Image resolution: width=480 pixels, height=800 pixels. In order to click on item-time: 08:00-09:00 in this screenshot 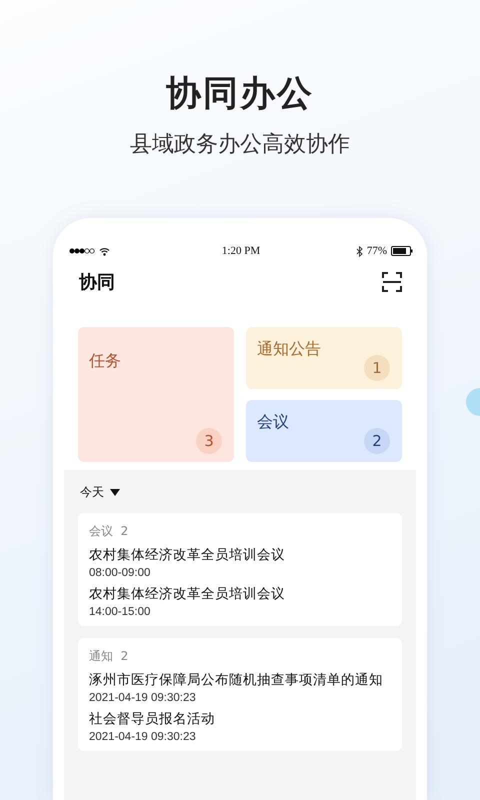, I will do `click(120, 573)`.